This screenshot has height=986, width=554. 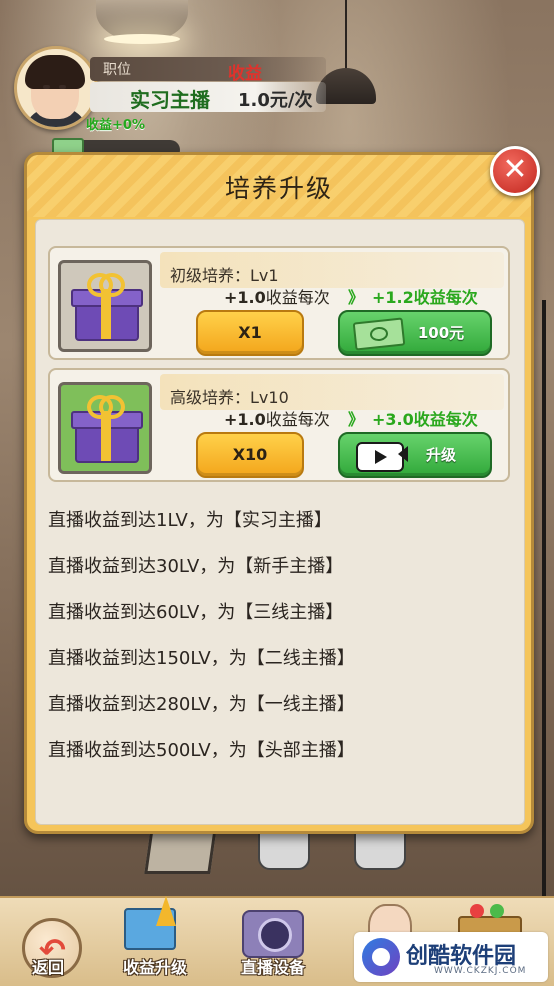 I want to click on card-next-gain: +3.0收益每次, so click(x=425, y=419).